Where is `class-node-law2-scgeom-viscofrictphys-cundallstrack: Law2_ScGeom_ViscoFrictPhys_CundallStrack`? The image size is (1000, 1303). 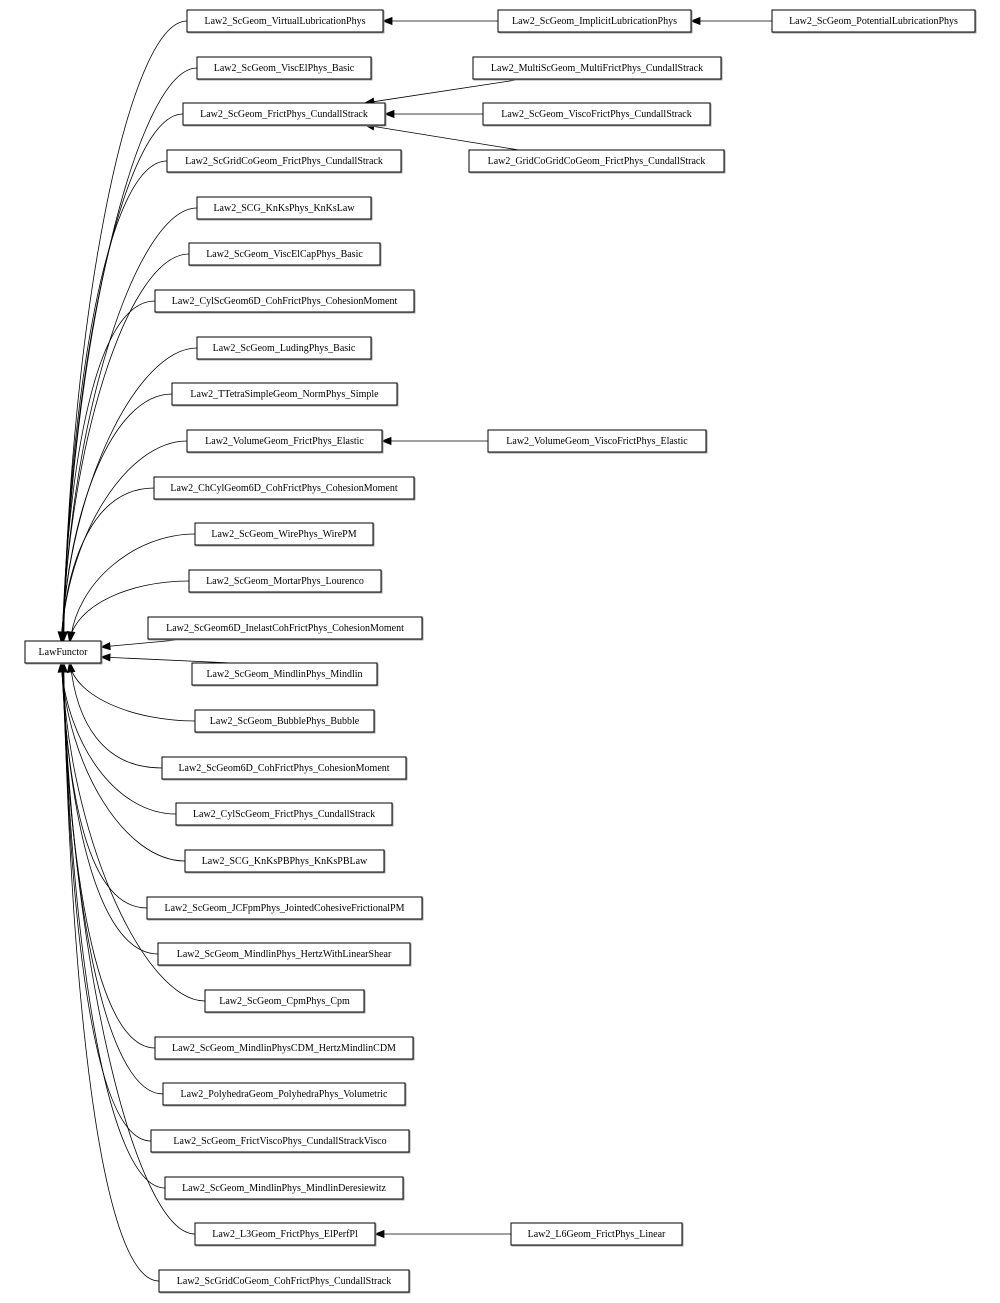 class-node-law2-scgeom-viscofrictphys-cundallstrack: Law2_ScGeom_ViscoFrictPhys_CundallStrack is located at coordinates (597, 114).